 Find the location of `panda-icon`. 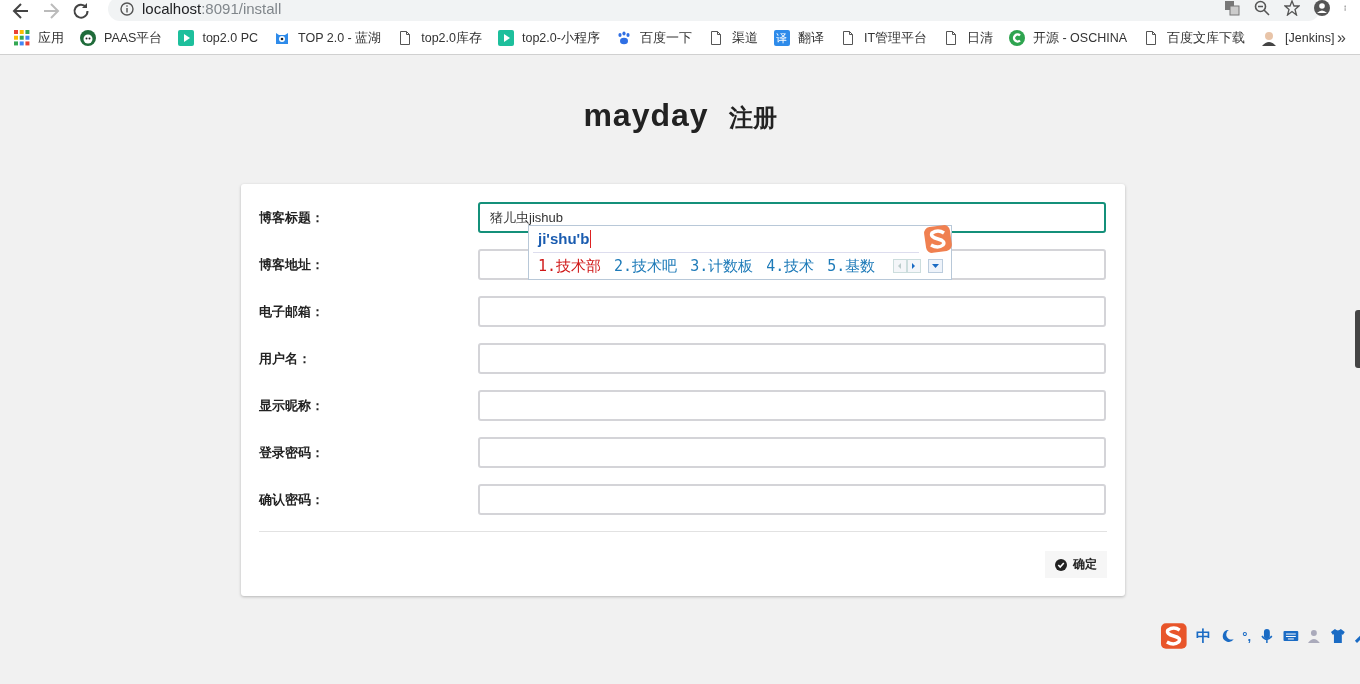

panda-icon is located at coordinates (88, 38).